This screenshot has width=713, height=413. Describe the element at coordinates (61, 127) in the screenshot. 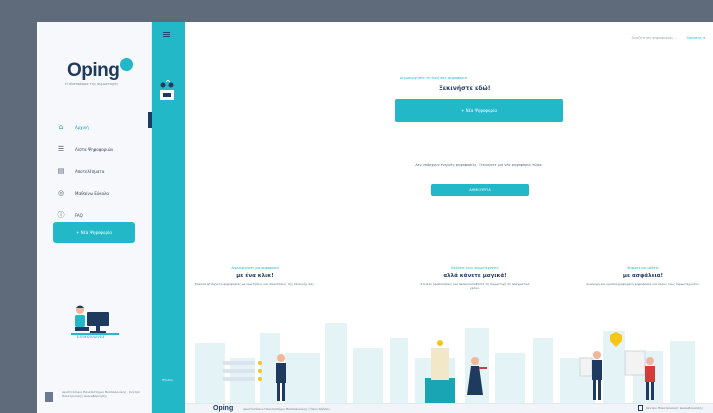

I see `home-icon: ⌂` at that location.